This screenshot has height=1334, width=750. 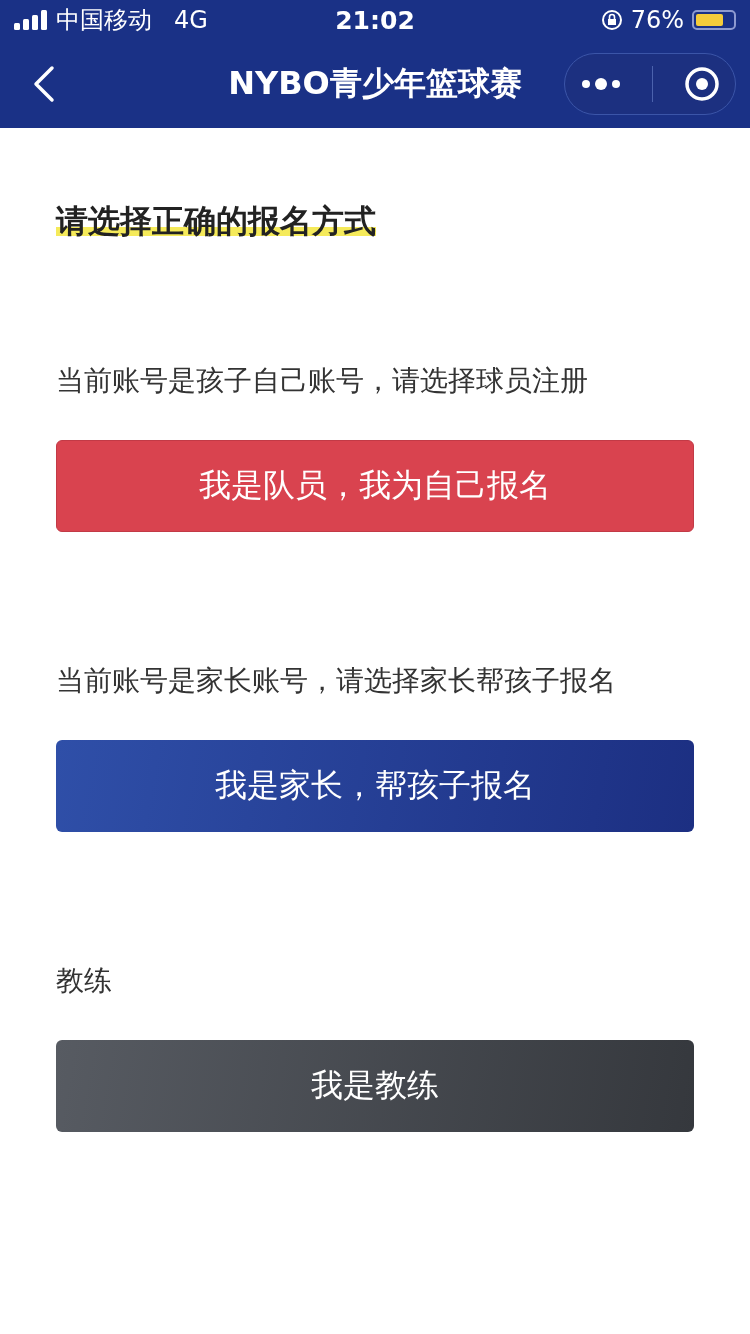 What do you see at coordinates (375, 786) in the screenshot?
I see `register-button: 我是家长，帮孩子报名` at bounding box center [375, 786].